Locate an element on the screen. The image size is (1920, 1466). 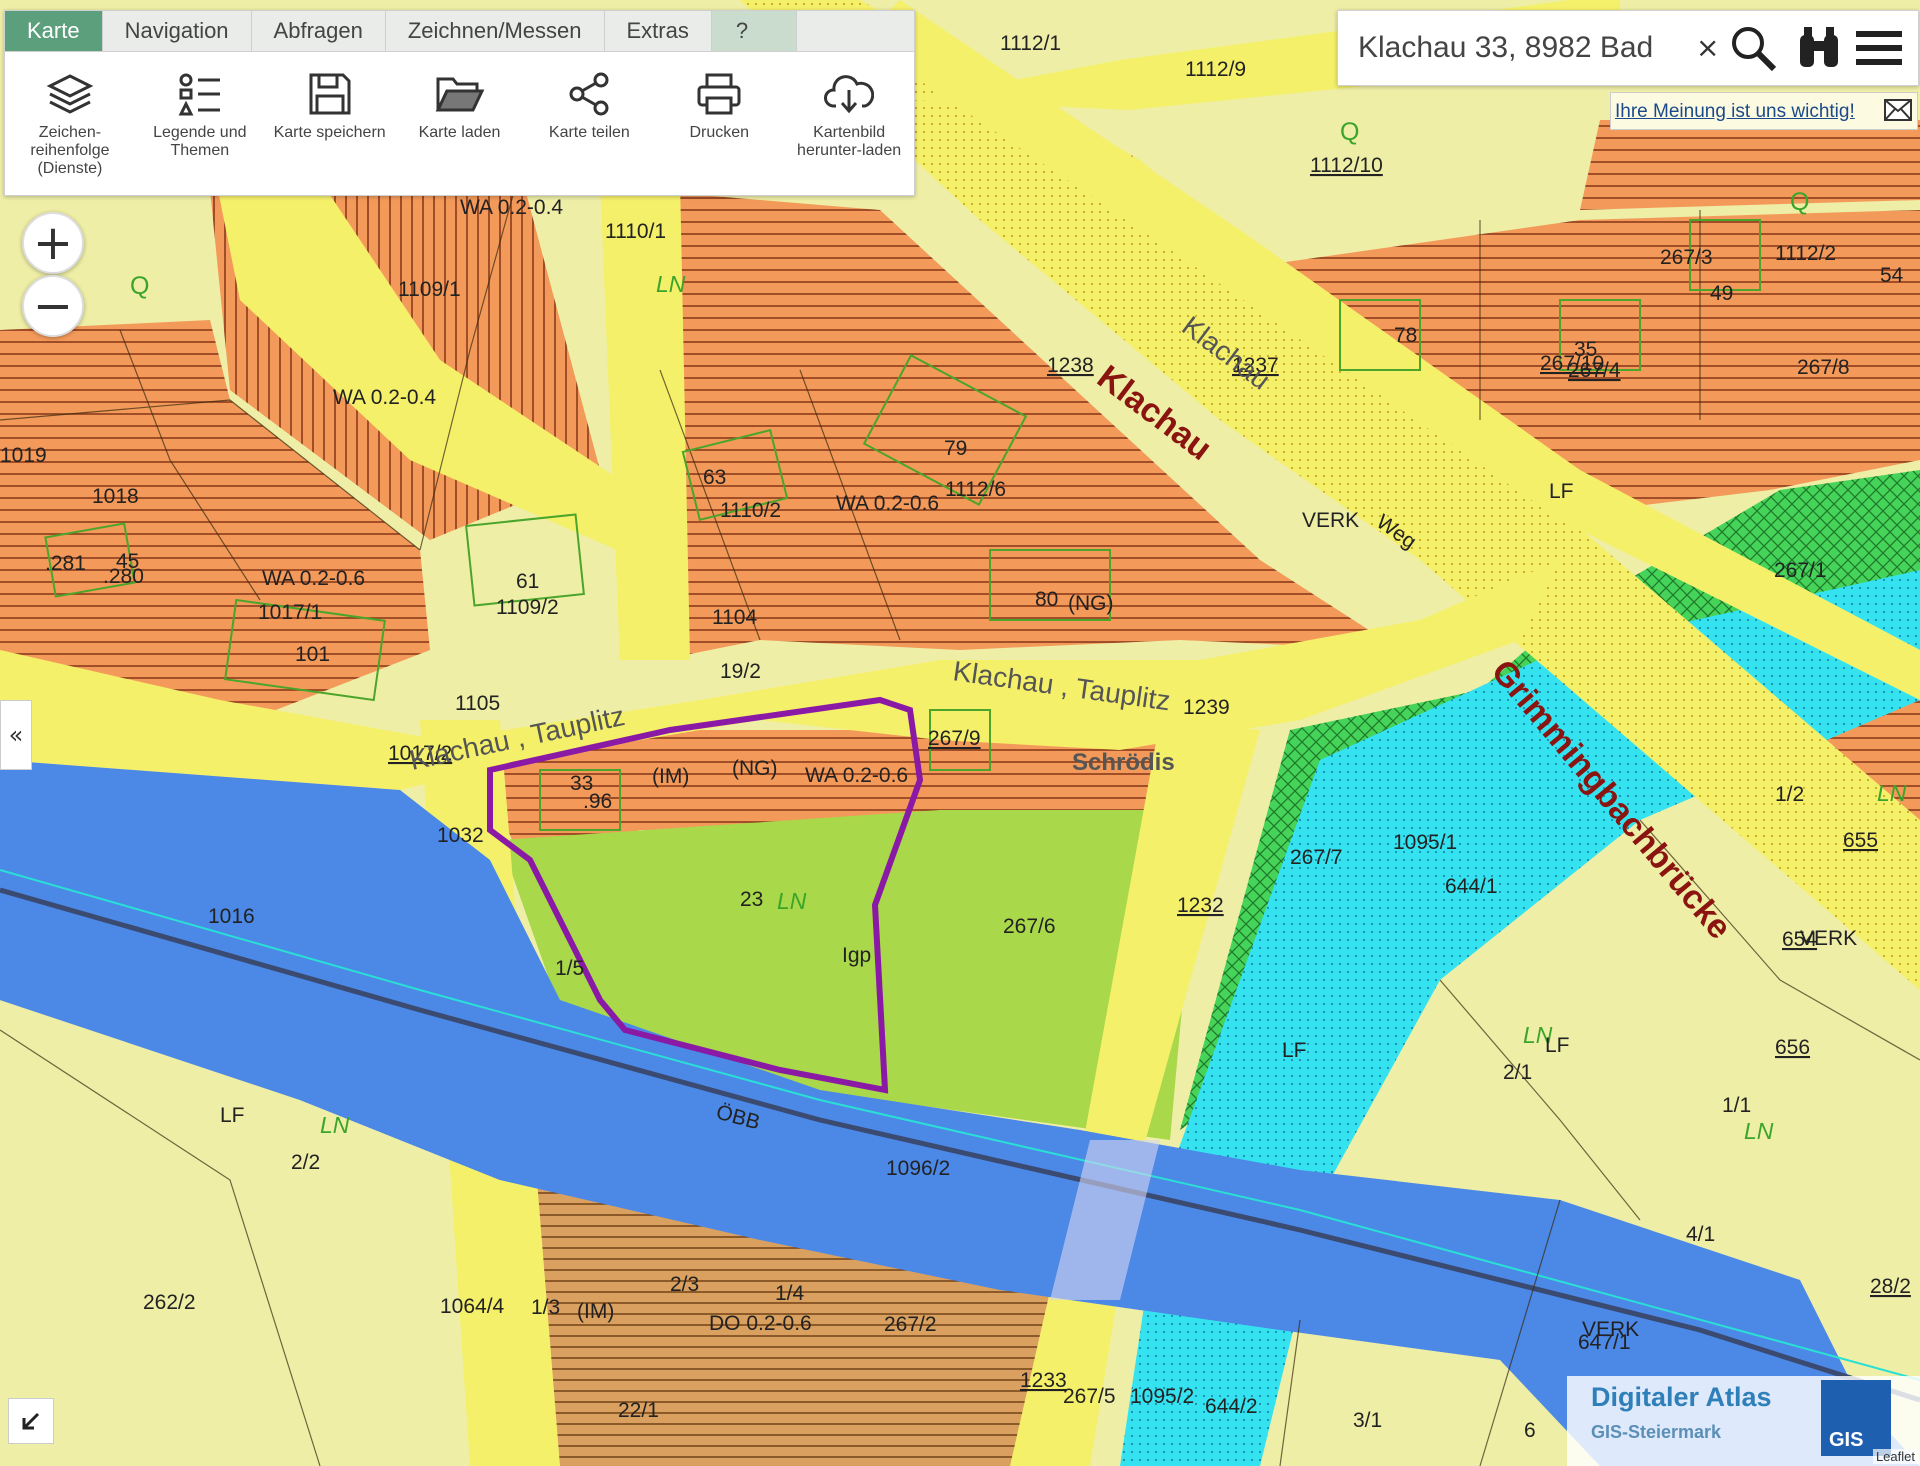
menu-icon is located at coordinates (1879, 48).